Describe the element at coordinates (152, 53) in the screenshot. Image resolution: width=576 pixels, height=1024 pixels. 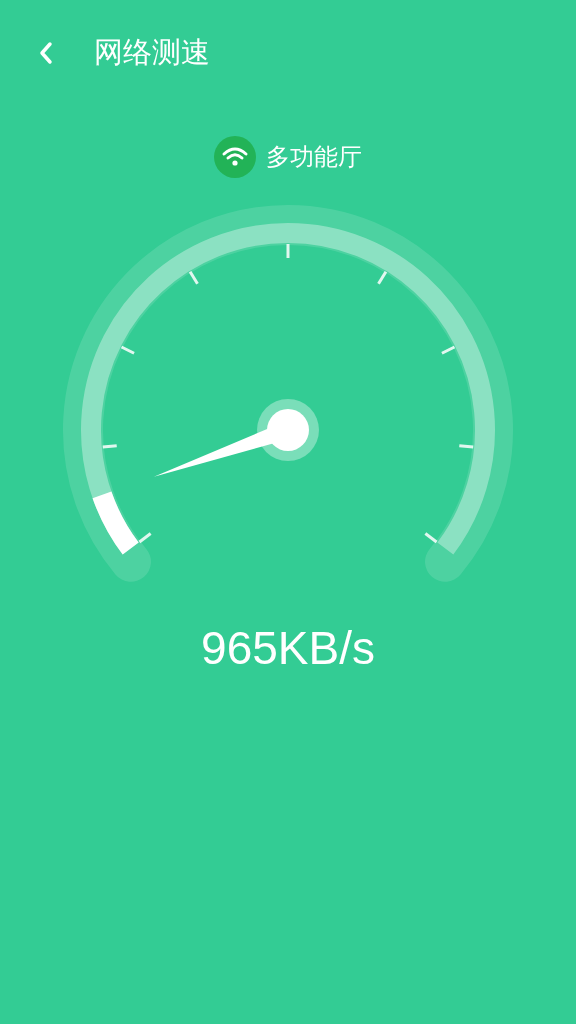
I see `page-title: 网络测速` at that location.